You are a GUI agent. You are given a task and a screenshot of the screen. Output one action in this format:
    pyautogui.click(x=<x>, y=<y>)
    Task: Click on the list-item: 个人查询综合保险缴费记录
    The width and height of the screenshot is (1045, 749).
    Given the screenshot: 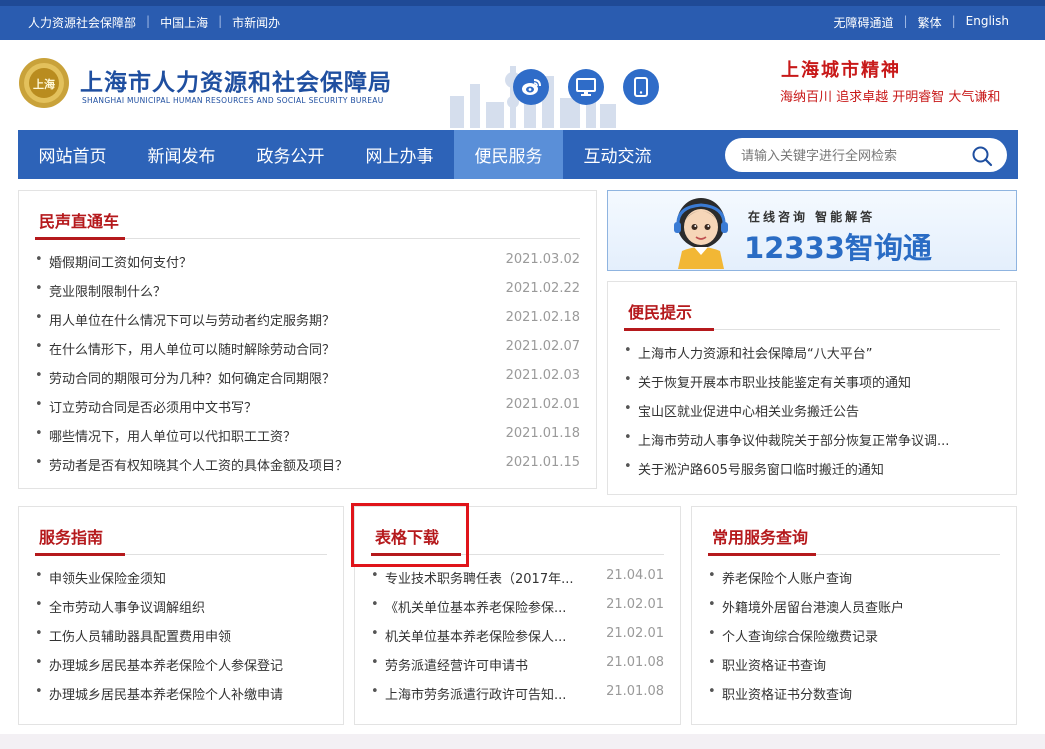 What is the action you would take?
    pyautogui.click(x=854, y=640)
    